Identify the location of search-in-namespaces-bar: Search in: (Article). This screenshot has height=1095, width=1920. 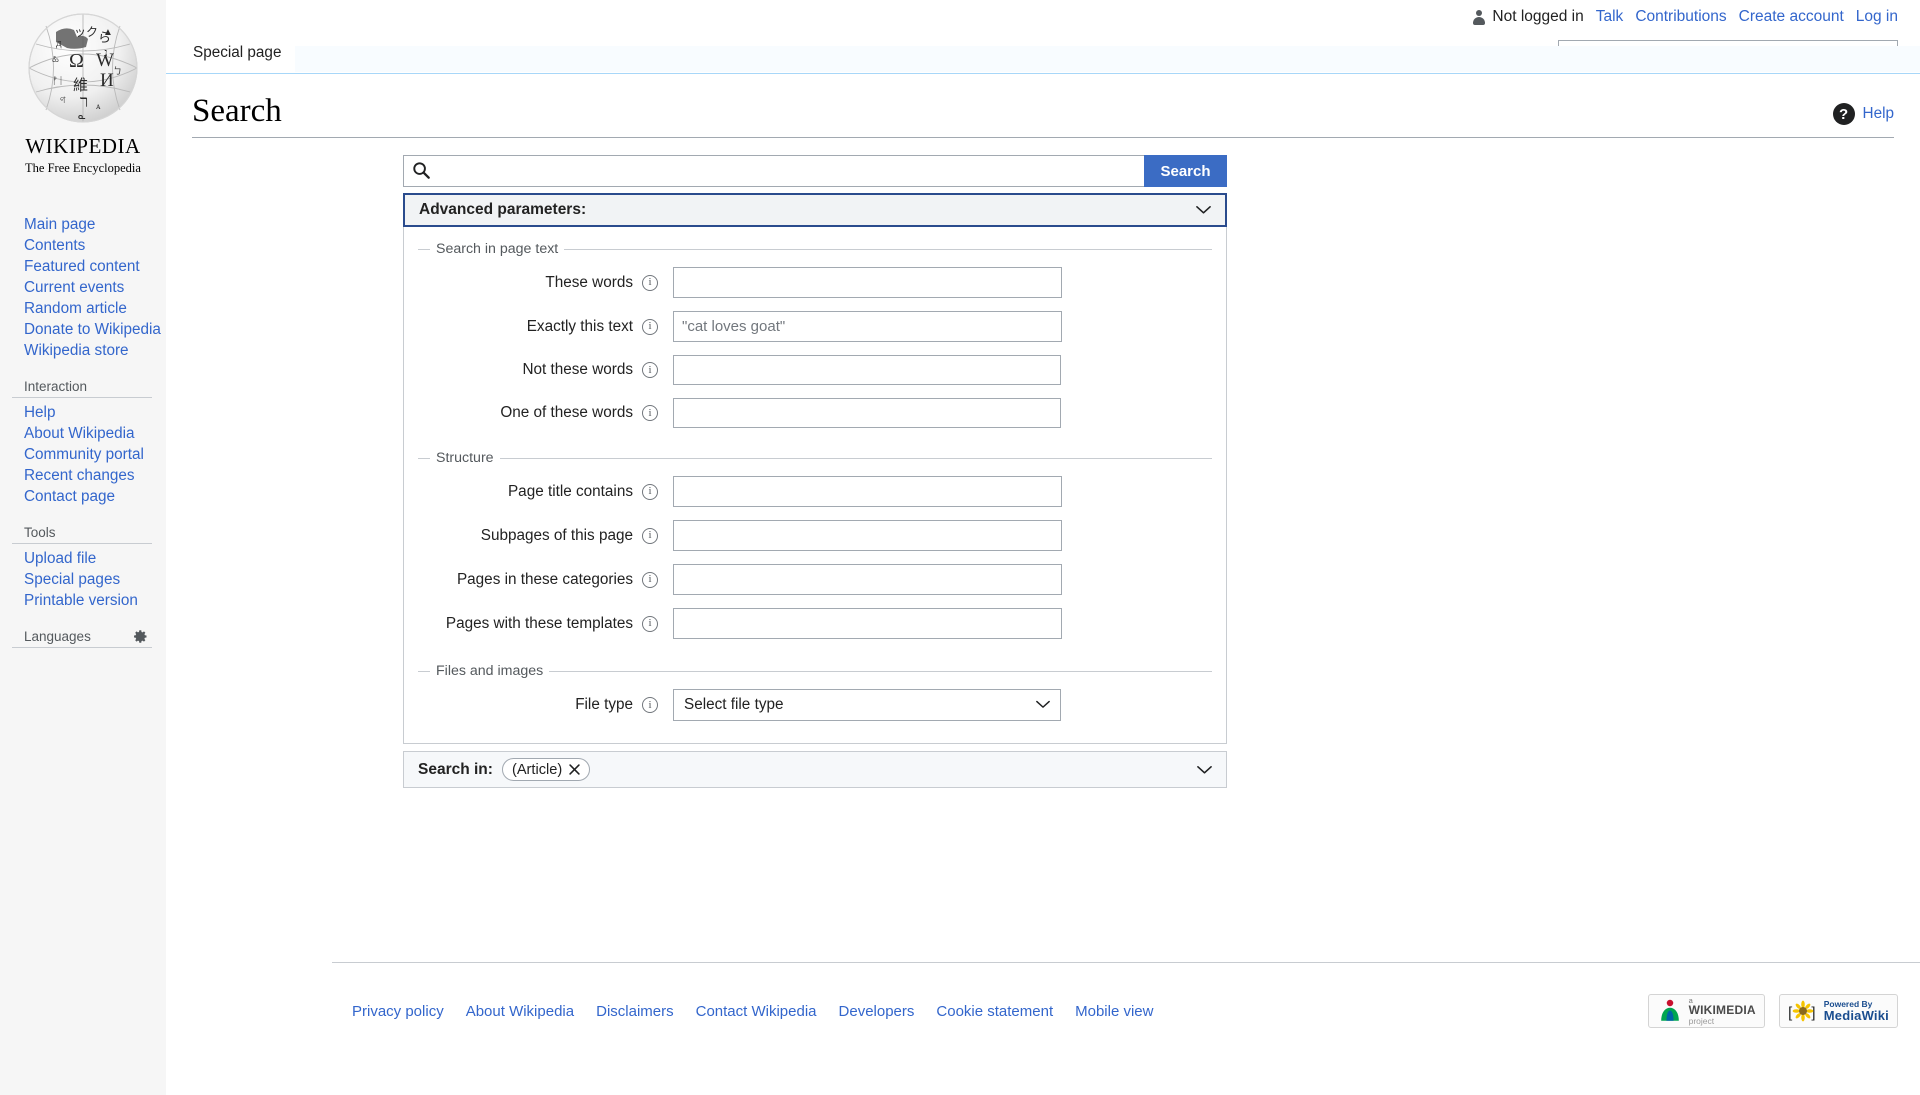
(815, 770).